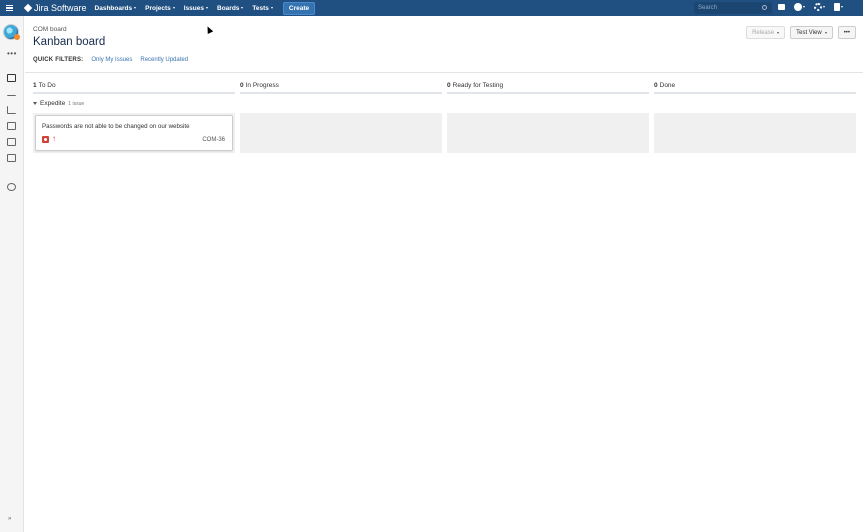 This screenshot has height=532, width=863. What do you see at coordinates (12, 53) in the screenshot?
I see `sidebar-more-icon: •••` at bounding box center [12, 53].